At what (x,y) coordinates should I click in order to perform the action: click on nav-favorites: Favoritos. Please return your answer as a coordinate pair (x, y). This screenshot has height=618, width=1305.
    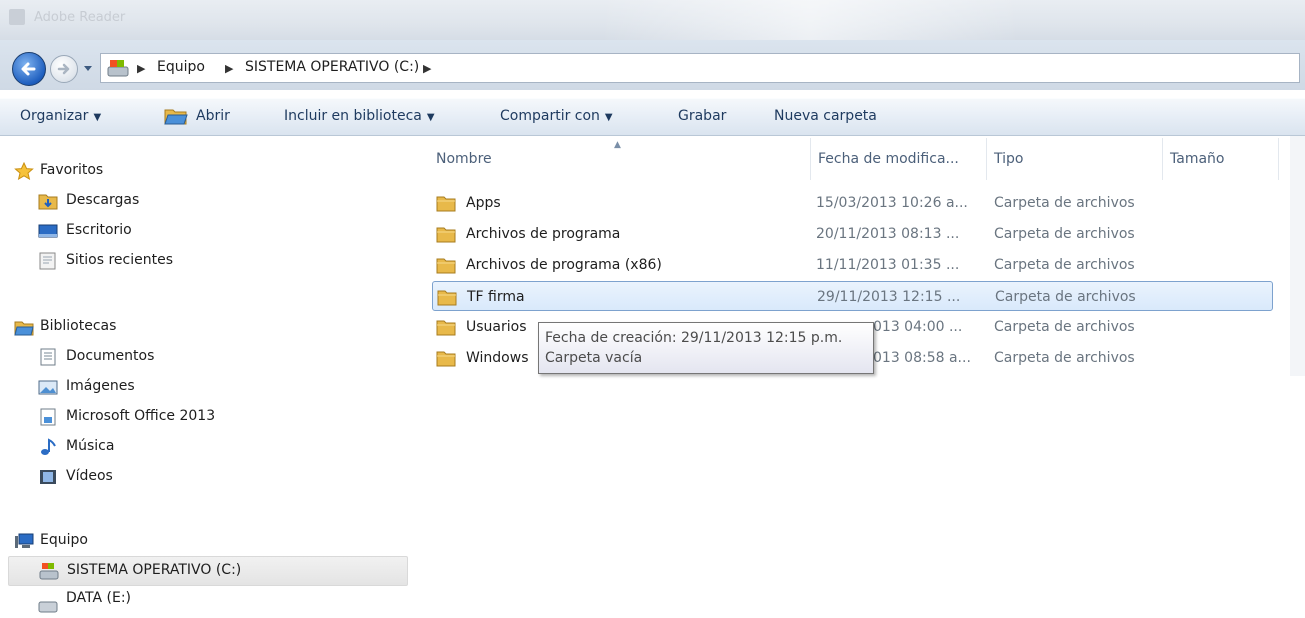
    Looking at the image, I should click on (205, 171).